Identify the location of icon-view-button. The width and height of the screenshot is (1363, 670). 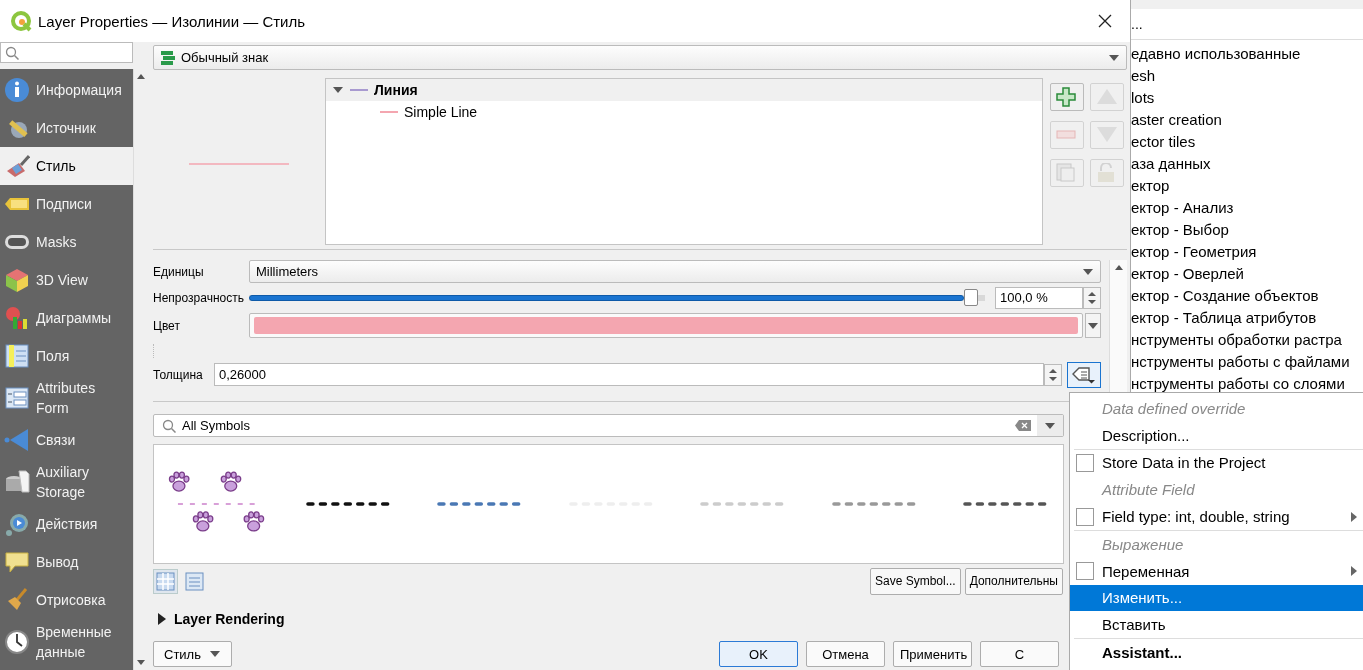
(165, 581).